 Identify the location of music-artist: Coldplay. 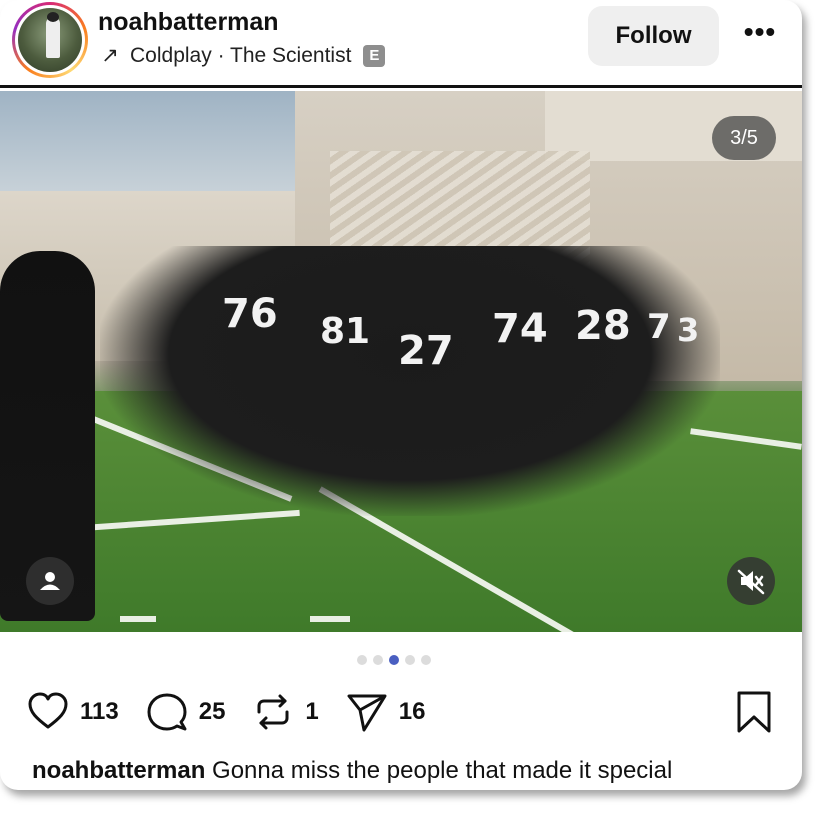
(171, 55).